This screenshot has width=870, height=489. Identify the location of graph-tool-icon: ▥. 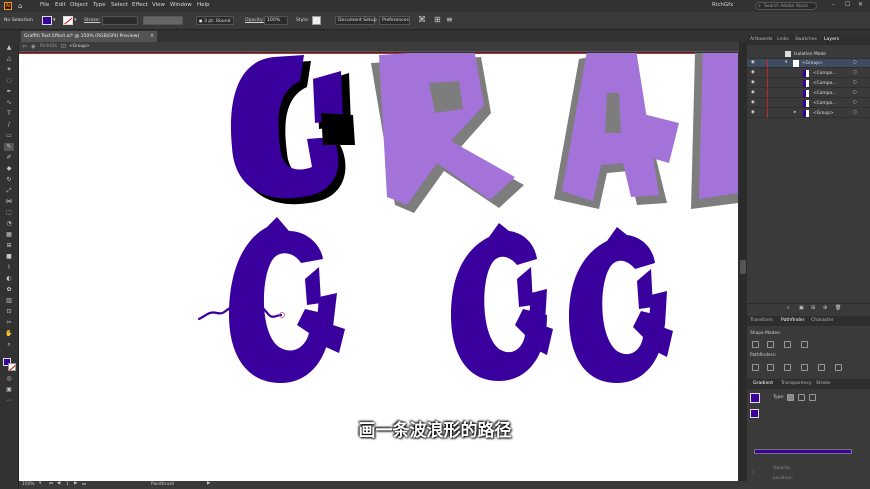
(9, 301).